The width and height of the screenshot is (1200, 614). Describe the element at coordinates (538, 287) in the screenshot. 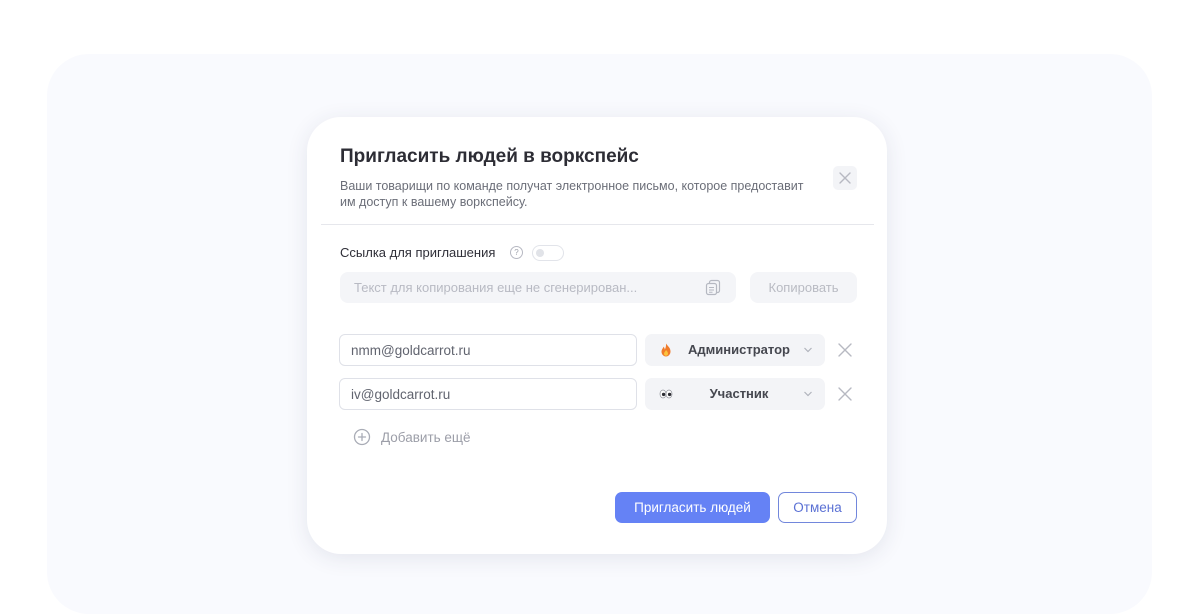

I see `invite-link-field` at that location.